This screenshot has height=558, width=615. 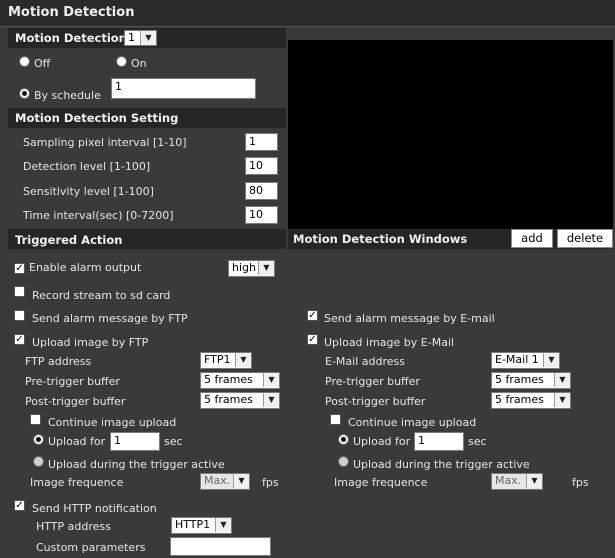 What do you see at coordinates (380, 239) in the screenshot?
I see `detection-windows-label: Motion Detection Windows` at bounding box center [380, 239].